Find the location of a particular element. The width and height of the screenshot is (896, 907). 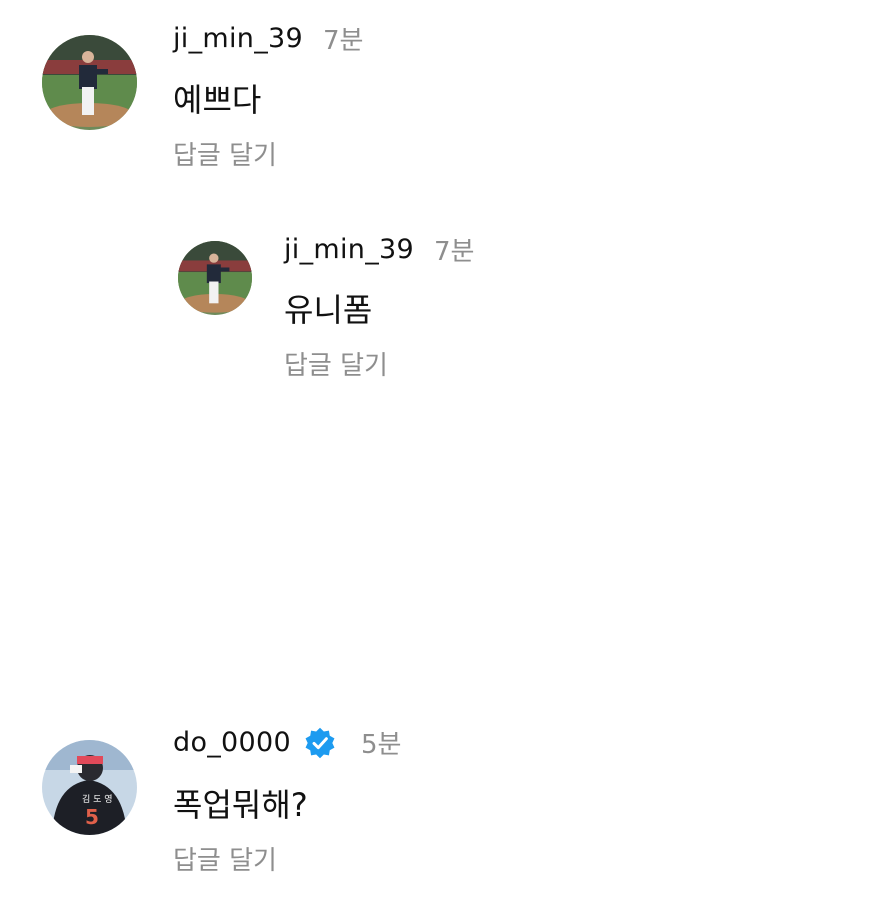

verified-badge-icon is located at coordinates (320, 743).